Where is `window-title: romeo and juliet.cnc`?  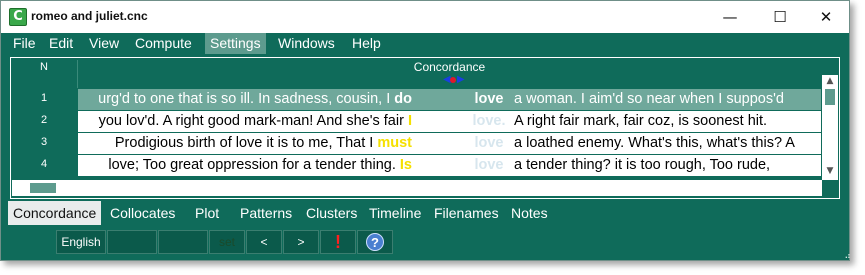
window-title: romeo and juliet.cnc is located at coordinates (89, 16).